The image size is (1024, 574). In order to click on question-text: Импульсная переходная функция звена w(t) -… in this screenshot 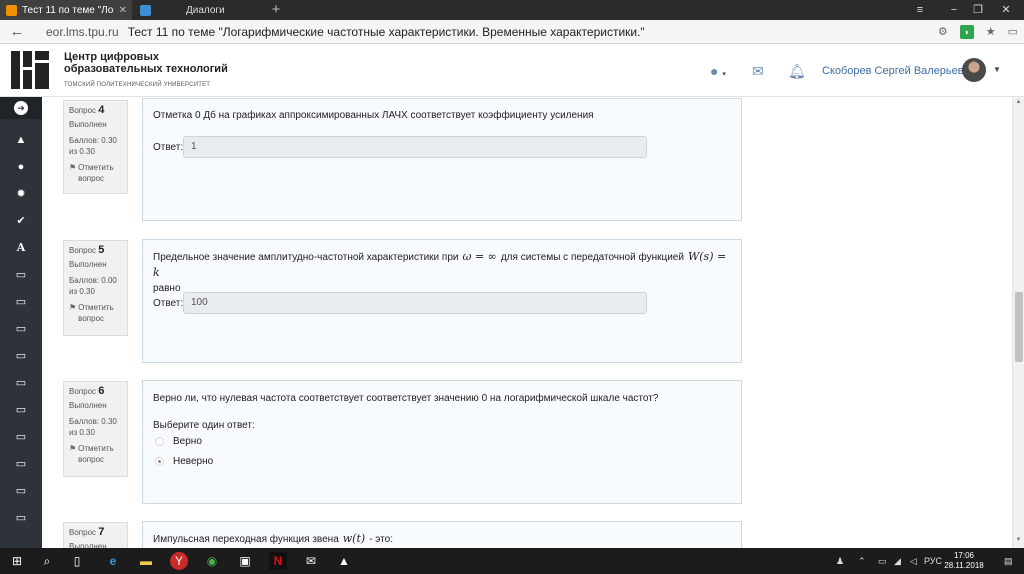, I will do `click(273, 538)`.